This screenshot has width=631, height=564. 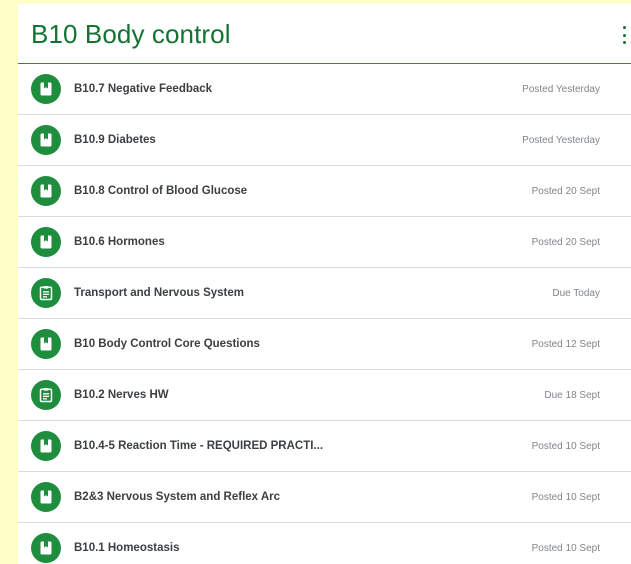 What do you see at coordinates (324, 293) in the screenshot?
I see `list-item: Transport and Nervous System Due Today` at bounding box center [324, 293].